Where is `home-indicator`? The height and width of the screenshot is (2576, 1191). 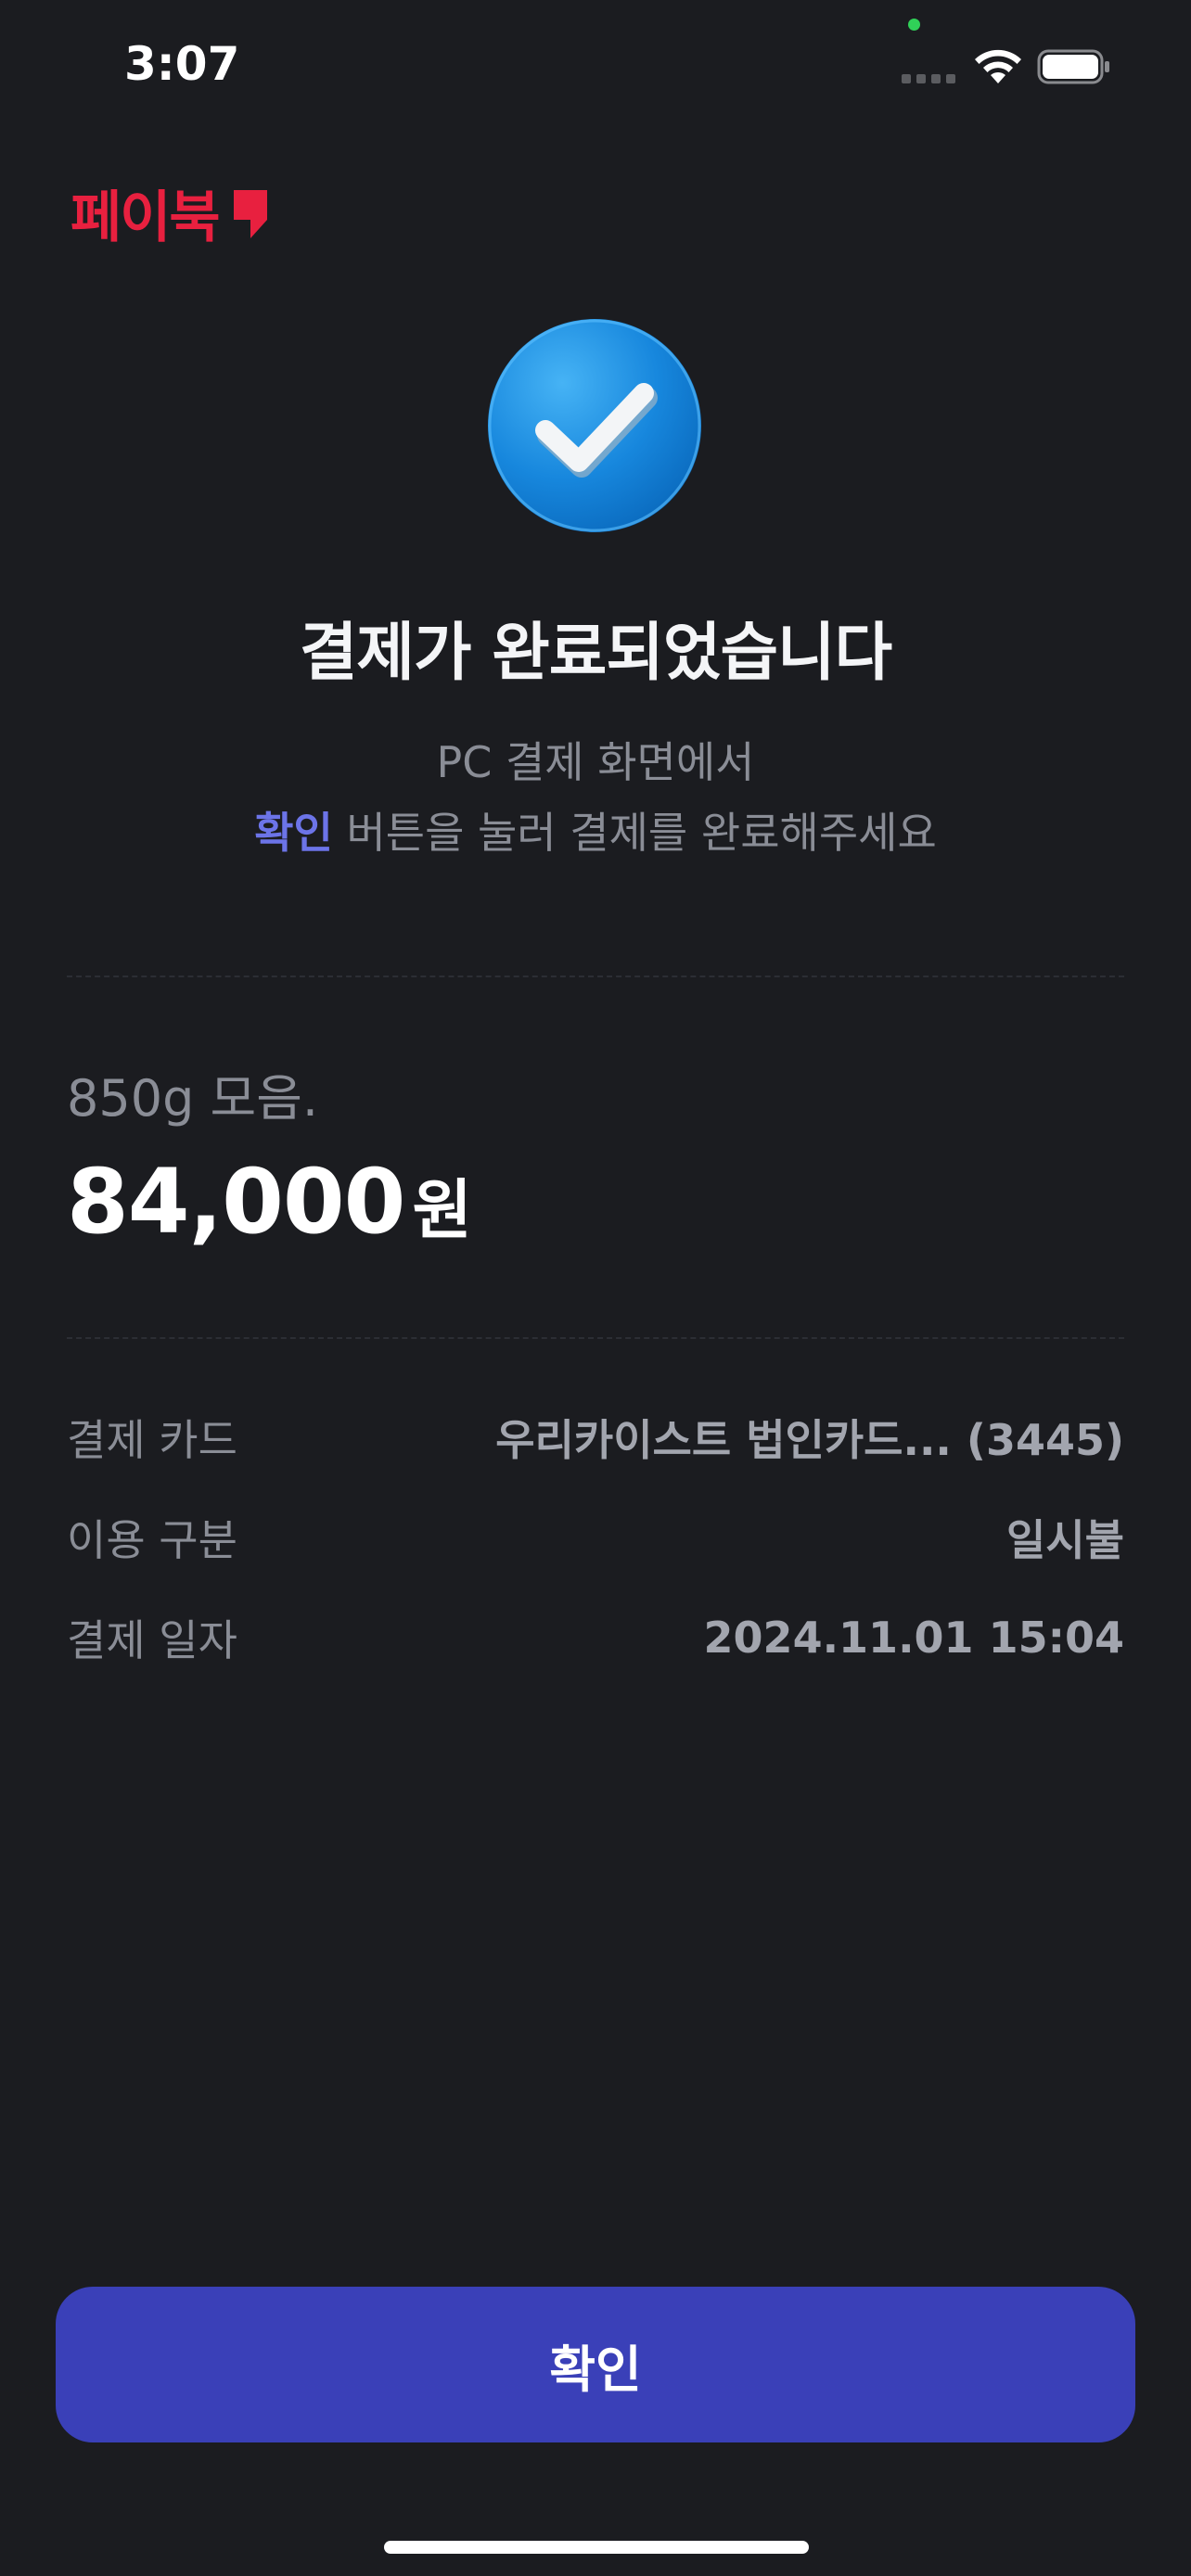
home-indicator is located at coordinates (597, 2547).